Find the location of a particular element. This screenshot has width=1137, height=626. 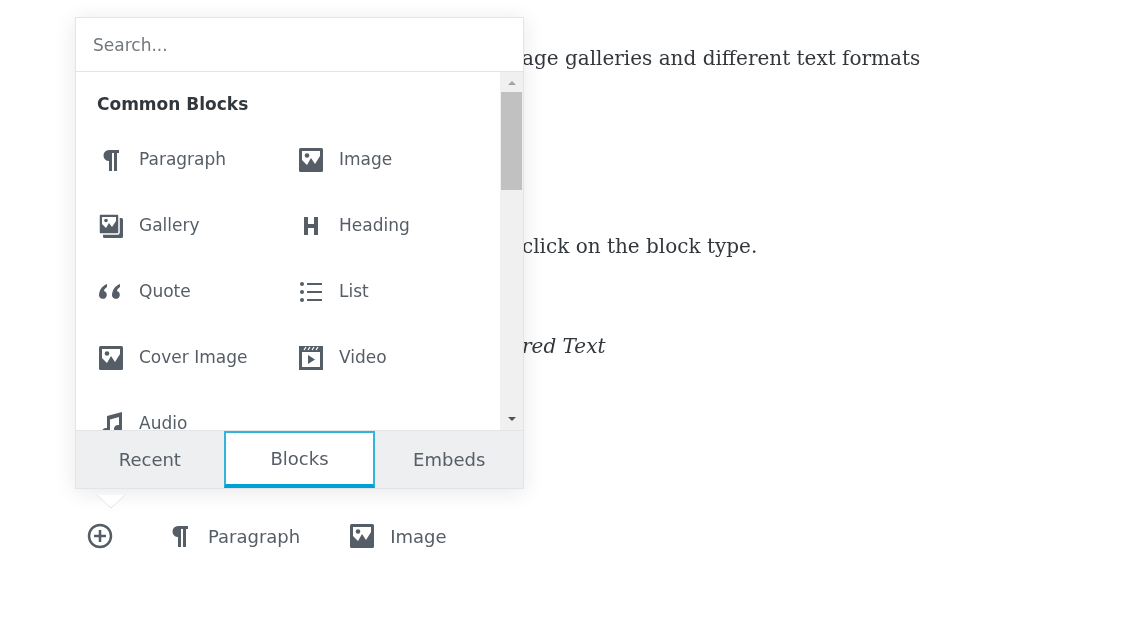

block-type-button: Paragraph is located at coordinates (233, 536).